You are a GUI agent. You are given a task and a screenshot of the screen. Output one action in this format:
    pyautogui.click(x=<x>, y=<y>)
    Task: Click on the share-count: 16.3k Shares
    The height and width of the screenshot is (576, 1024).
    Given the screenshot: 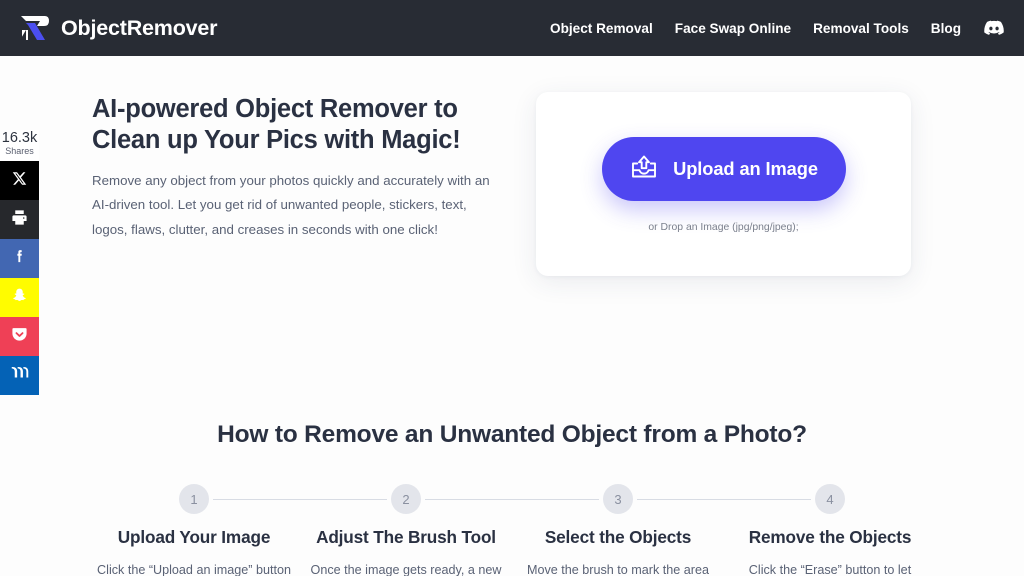 What is the action you would take?
    pyautogui.click(x=19, y=145)
    